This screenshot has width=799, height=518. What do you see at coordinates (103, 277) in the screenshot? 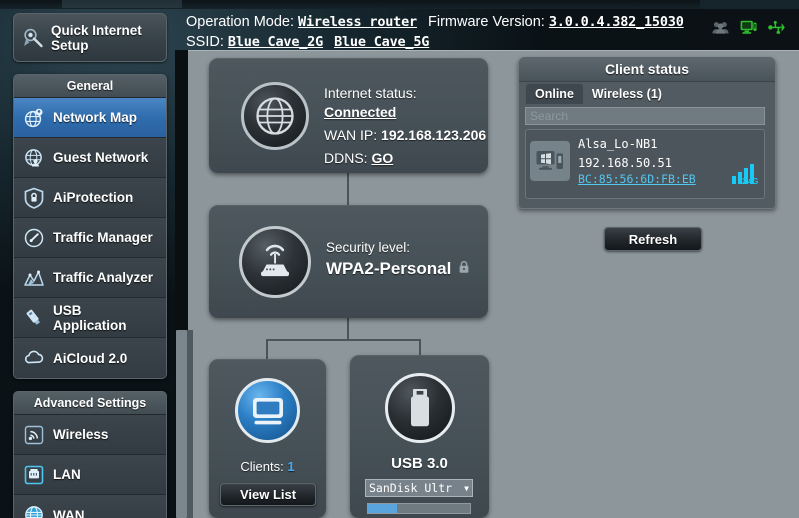
I see `sidebar-item-label: Traffic Analyzer` at bounding box center [103, 277].